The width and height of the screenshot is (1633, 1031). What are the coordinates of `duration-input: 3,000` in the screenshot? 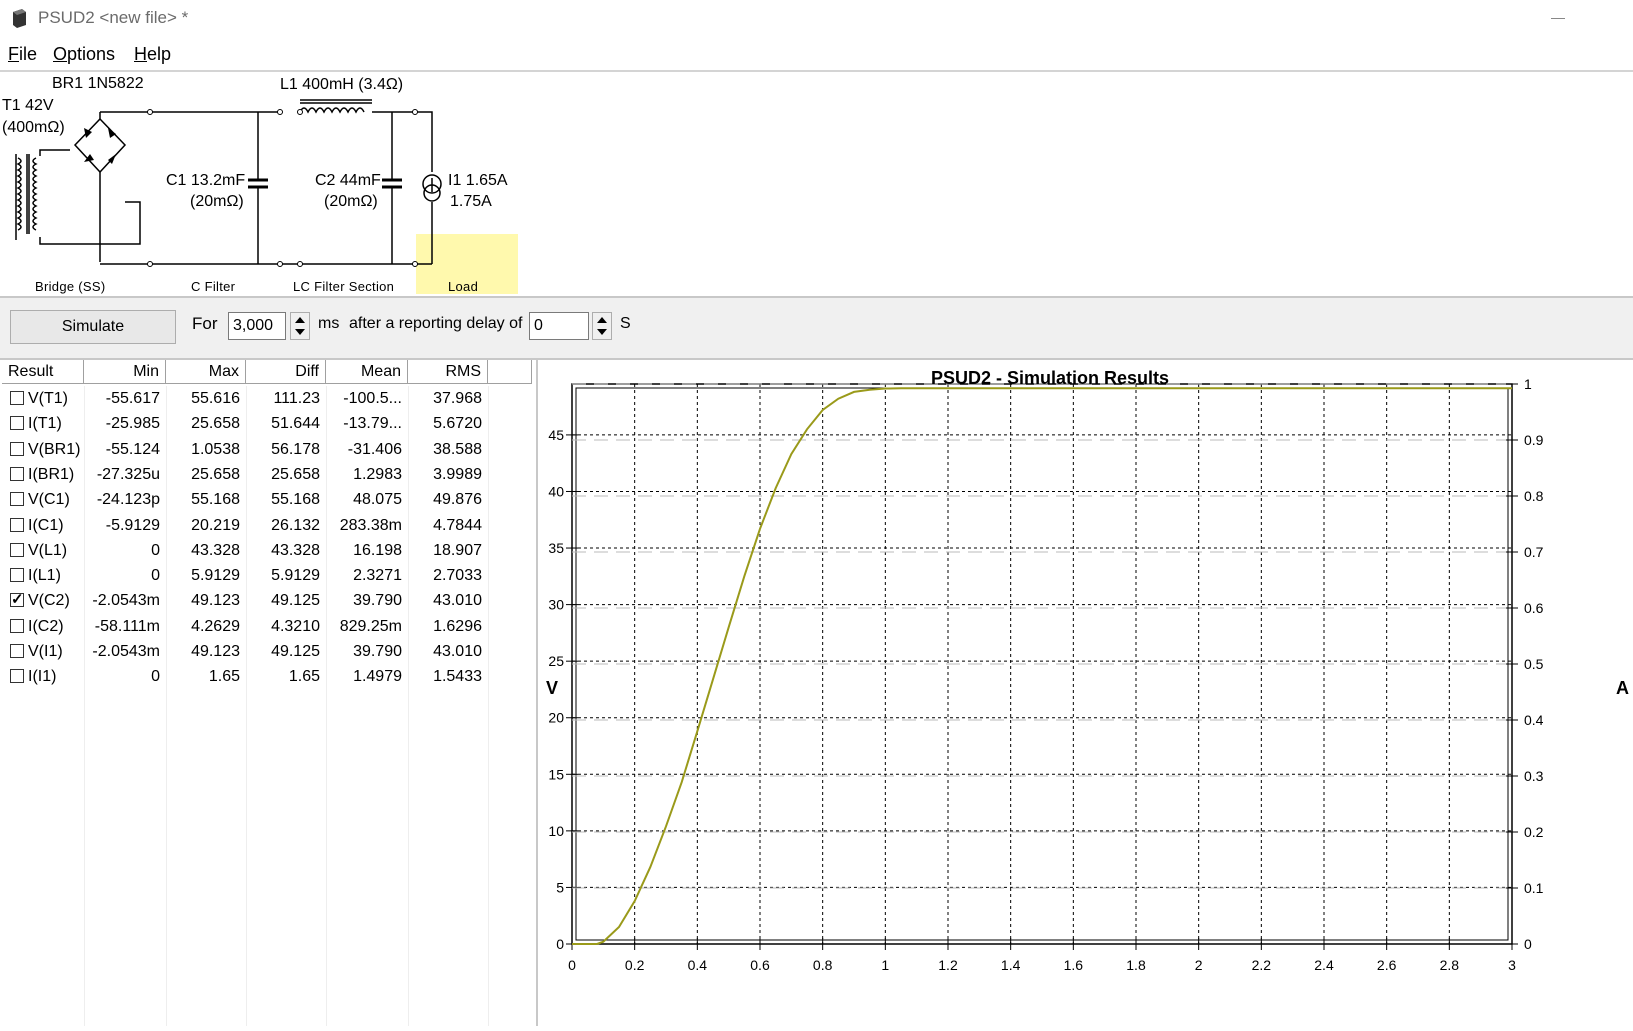 It's located at (257, 326).